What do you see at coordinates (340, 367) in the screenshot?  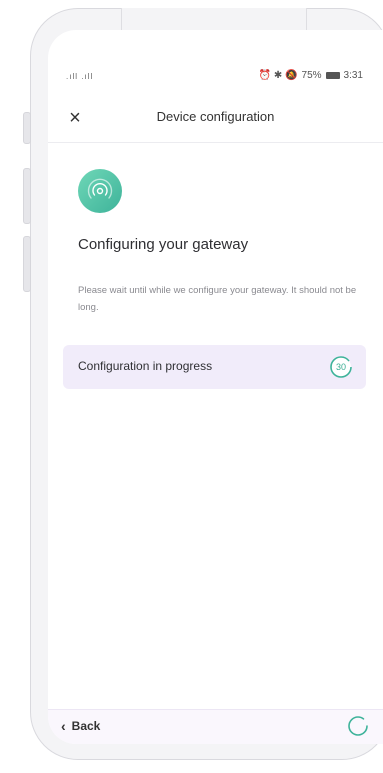 I see `countdown-value: 30` at bounding box center [340, 367].